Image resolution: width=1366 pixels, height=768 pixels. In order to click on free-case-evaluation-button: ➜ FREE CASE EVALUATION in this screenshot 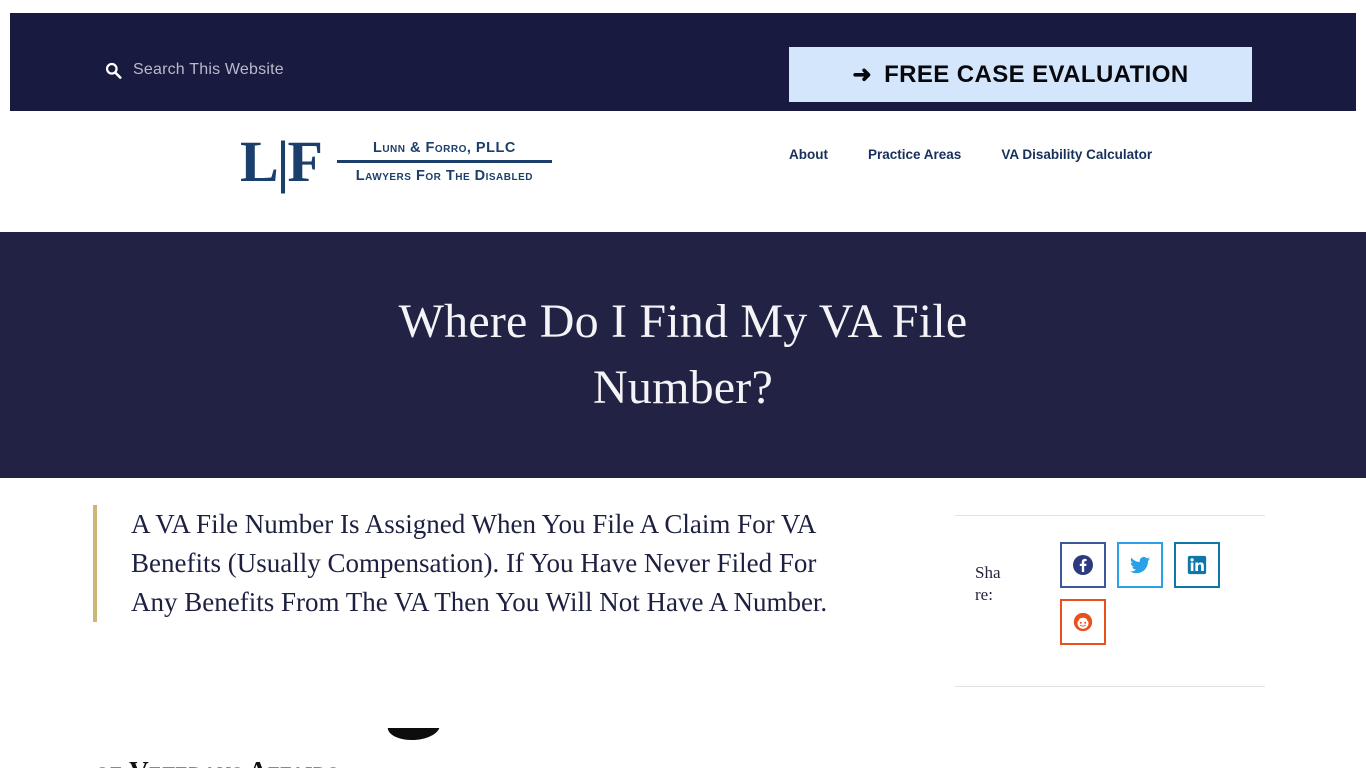, I will do `click(1020, 74)`.